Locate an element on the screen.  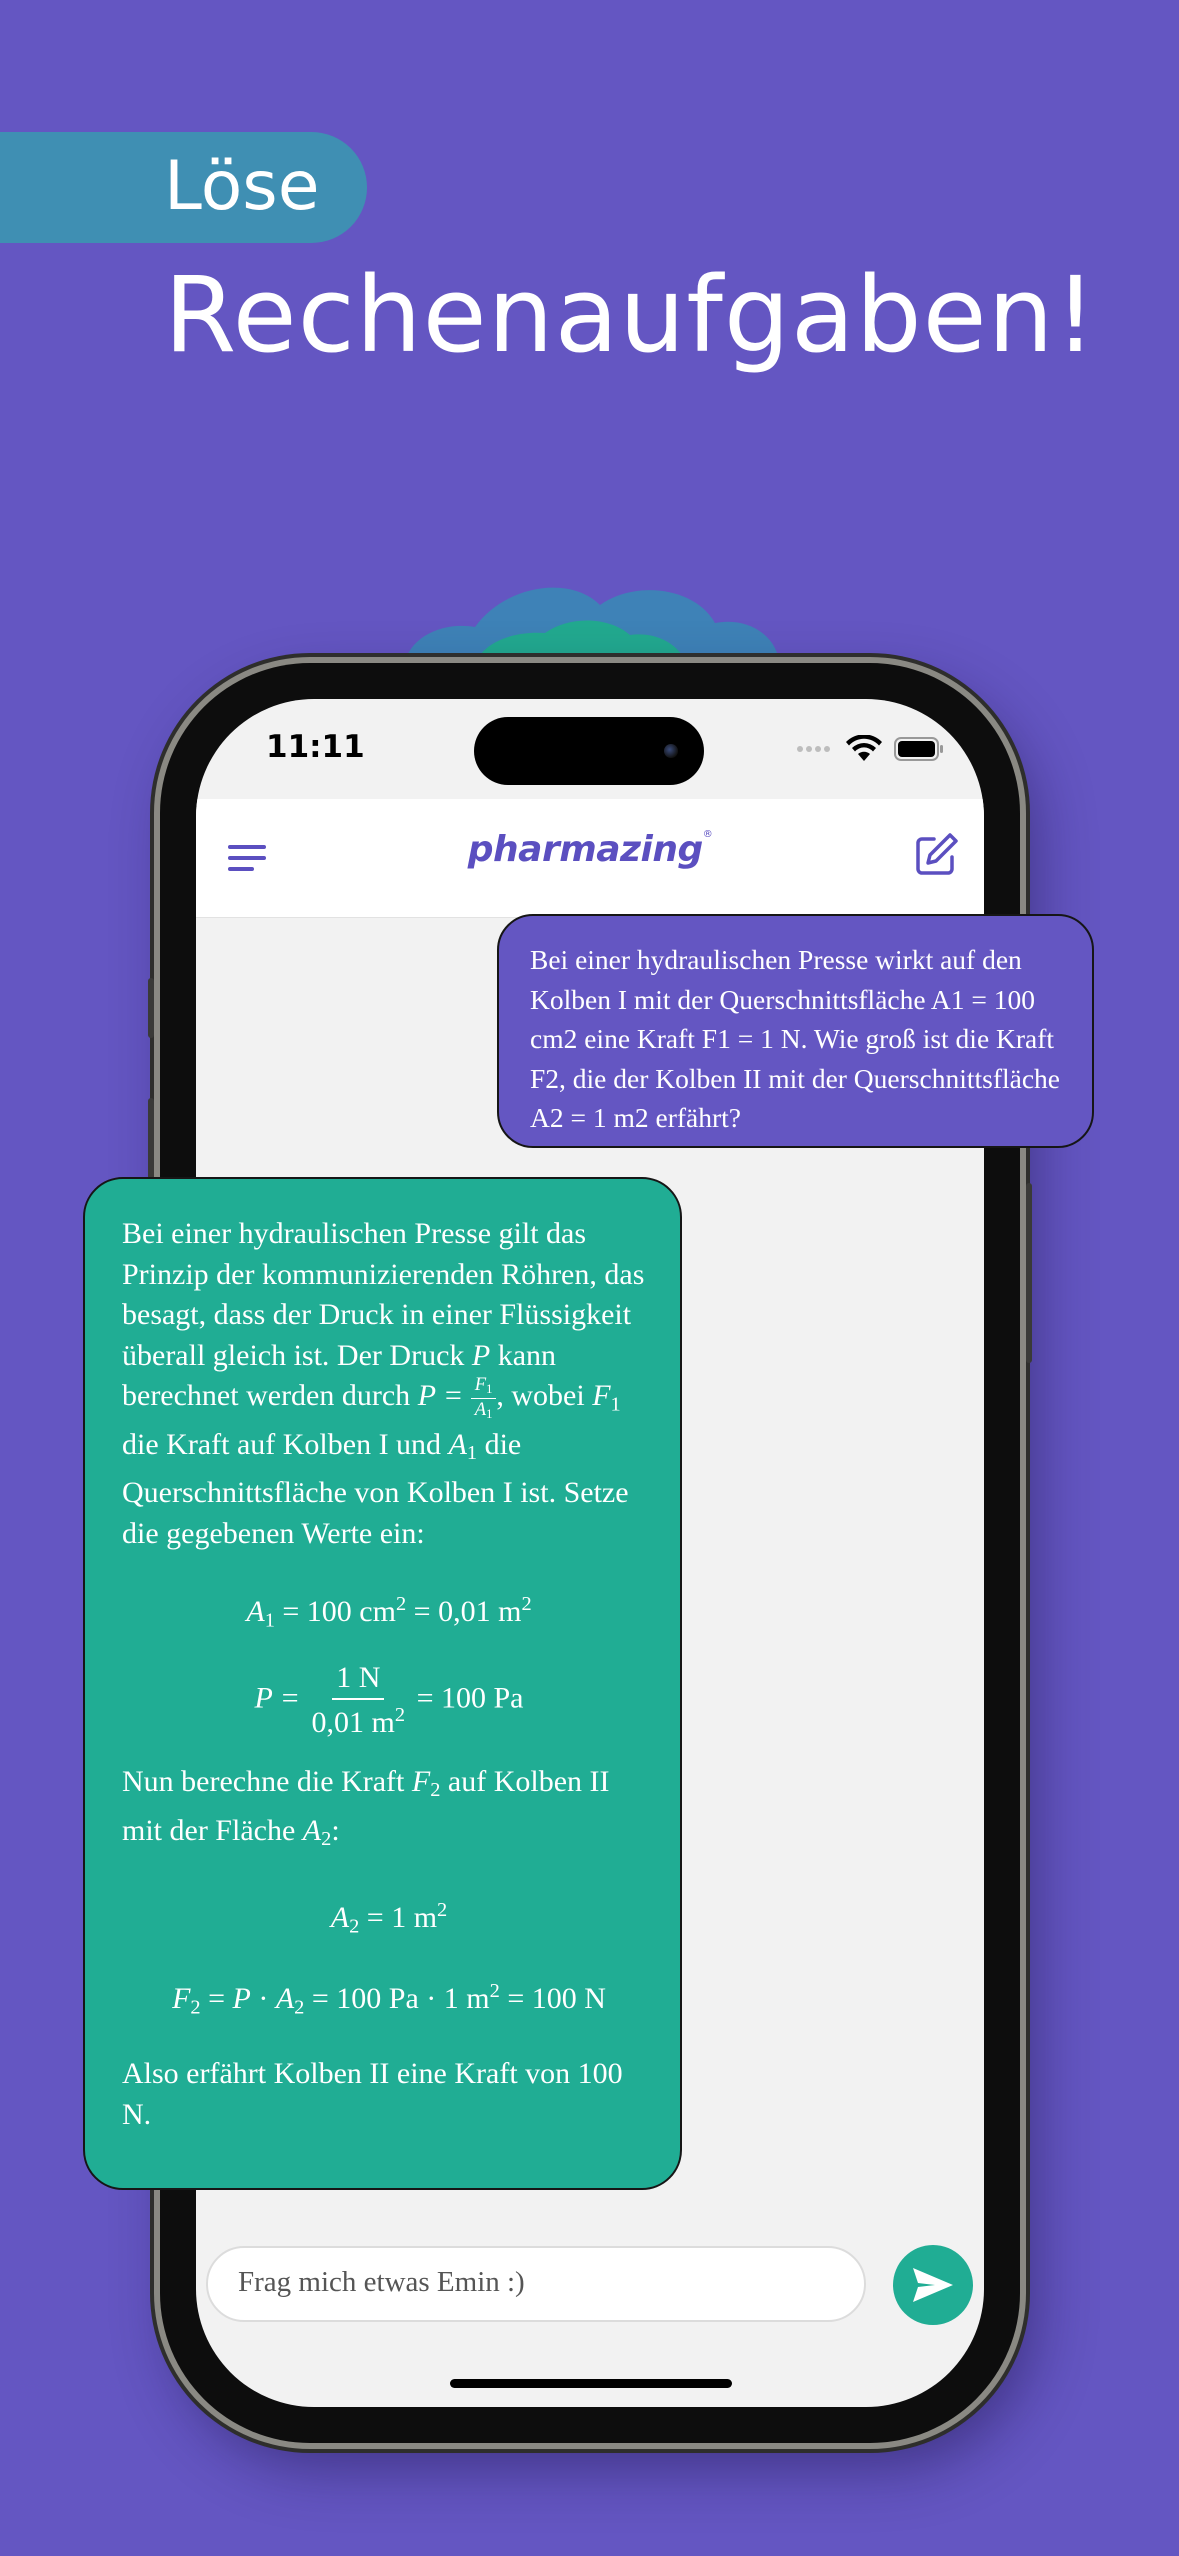
wifi-icon is located at coordinates (864, 748).